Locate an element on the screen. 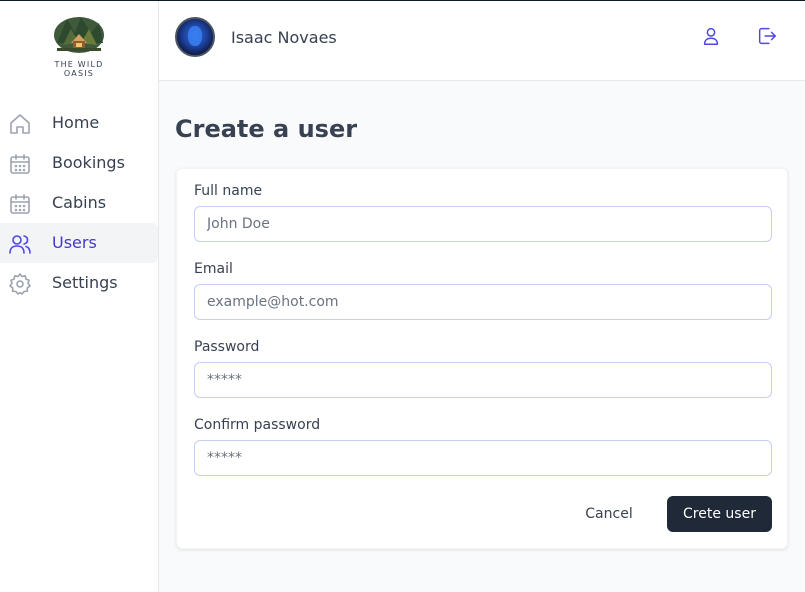 The width and height of the screenshot is (805, 592). email-label: Email is located at coordinates (213, 269).